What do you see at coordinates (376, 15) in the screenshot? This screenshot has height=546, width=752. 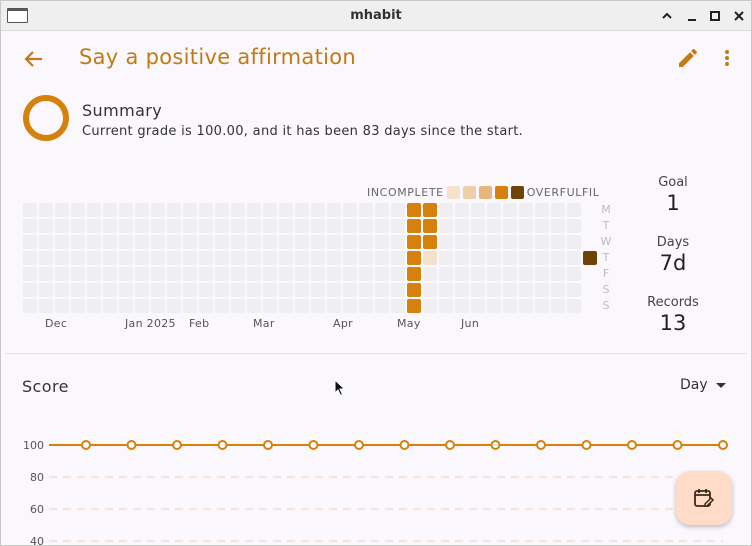 I see `window-title: mhabit` at bounding box center [376, 15].